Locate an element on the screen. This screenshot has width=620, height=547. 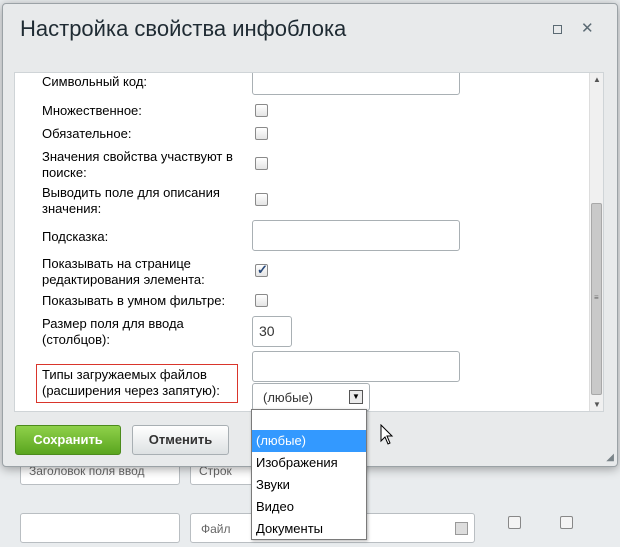
description-label-line2: значения: is located at coordinates (72, 208).